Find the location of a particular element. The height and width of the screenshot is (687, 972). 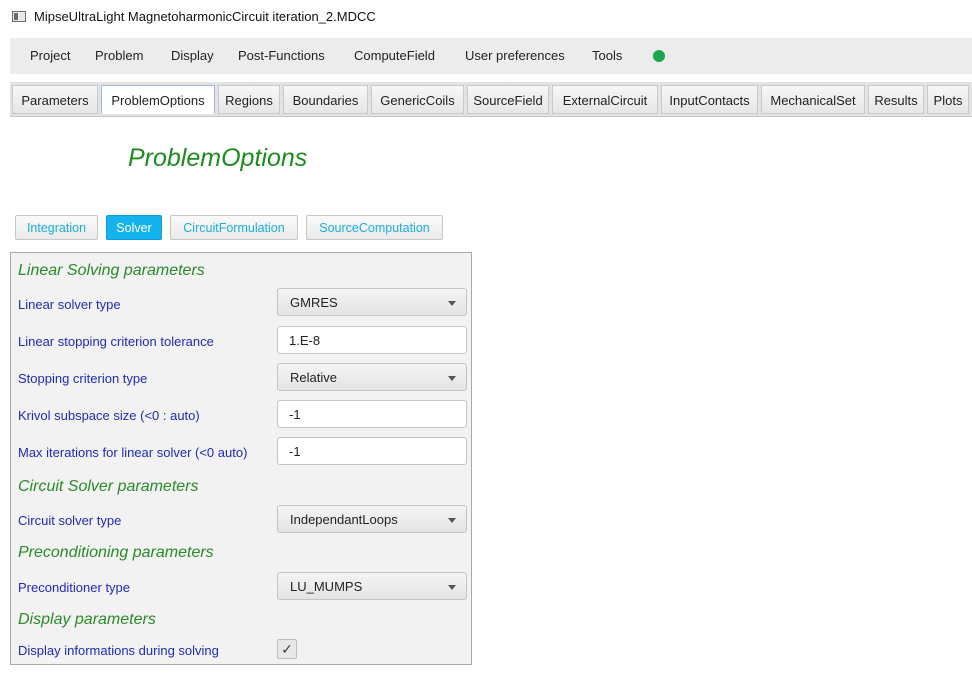

tab-problemoptions: ProblemOptions is located at coordinates (158, 99).